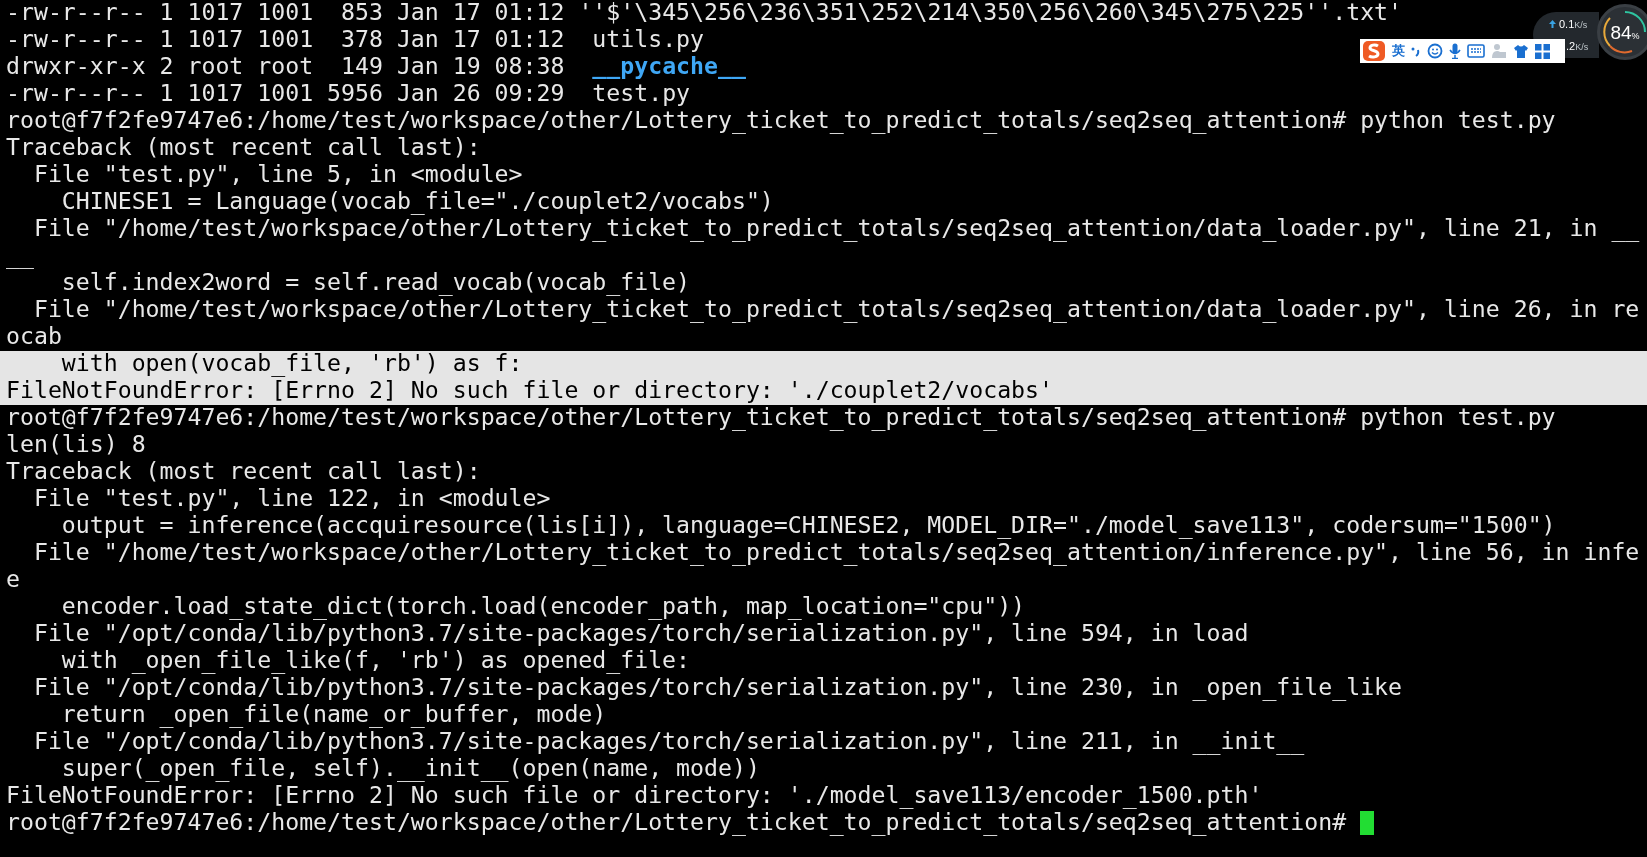  I want to click on terminal-text: self.index2word = self.read_vocab(vocab_file), so click(375, 283).